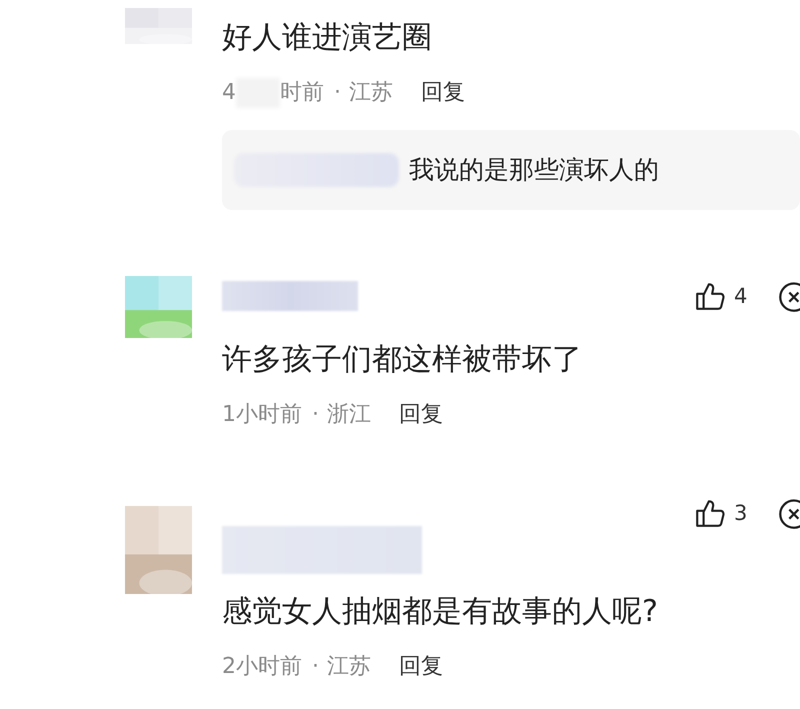 The image size is (800, 709). I want to click on comment-text: 许多孩子们都这样被带坏了, so click(402, 360).